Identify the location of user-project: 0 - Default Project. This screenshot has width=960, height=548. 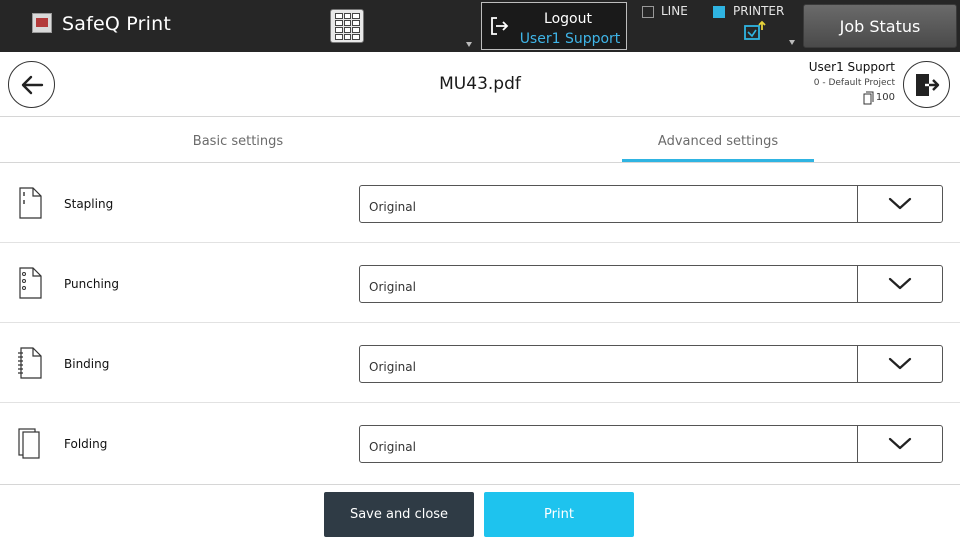
(854, 83).